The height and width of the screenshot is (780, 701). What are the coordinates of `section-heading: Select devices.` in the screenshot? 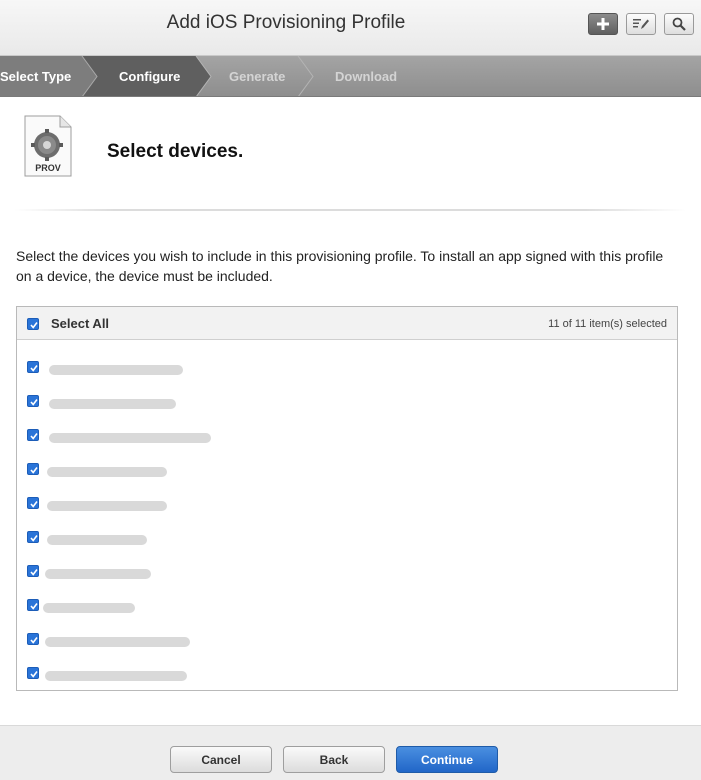 It's located at (175, 151).